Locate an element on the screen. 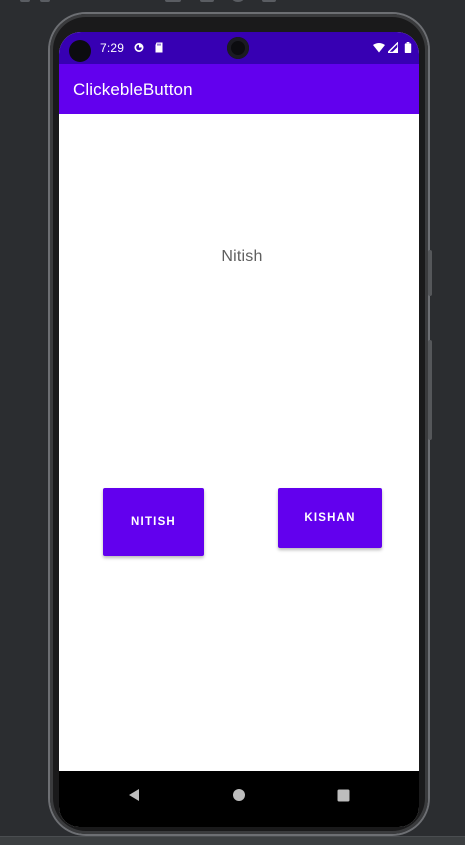 The width and height of the screenshot is (465, 845). status-bar: 7:29 is located at coordinates (239, 48).